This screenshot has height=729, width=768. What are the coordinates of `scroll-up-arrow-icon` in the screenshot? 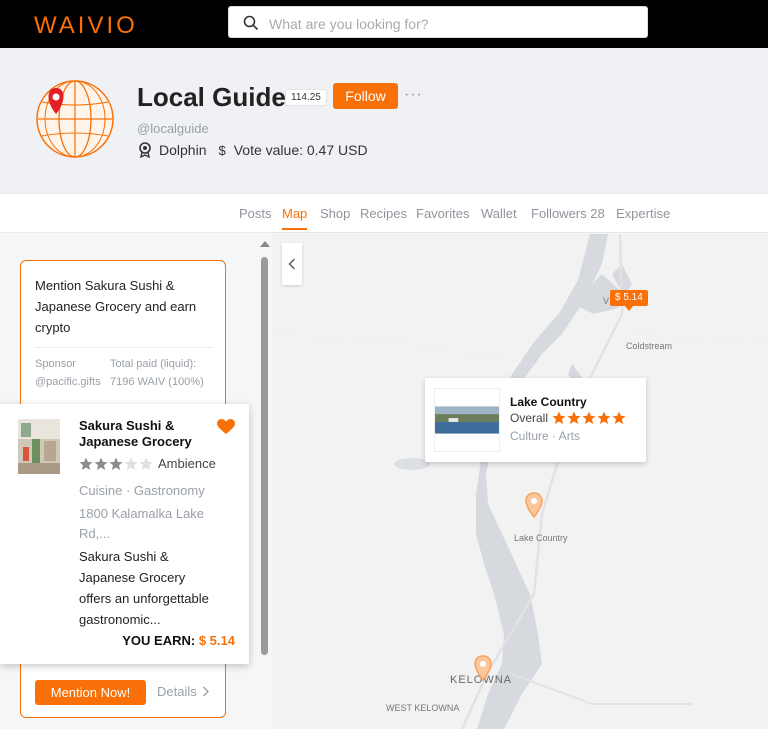 It's located at (265, 244).